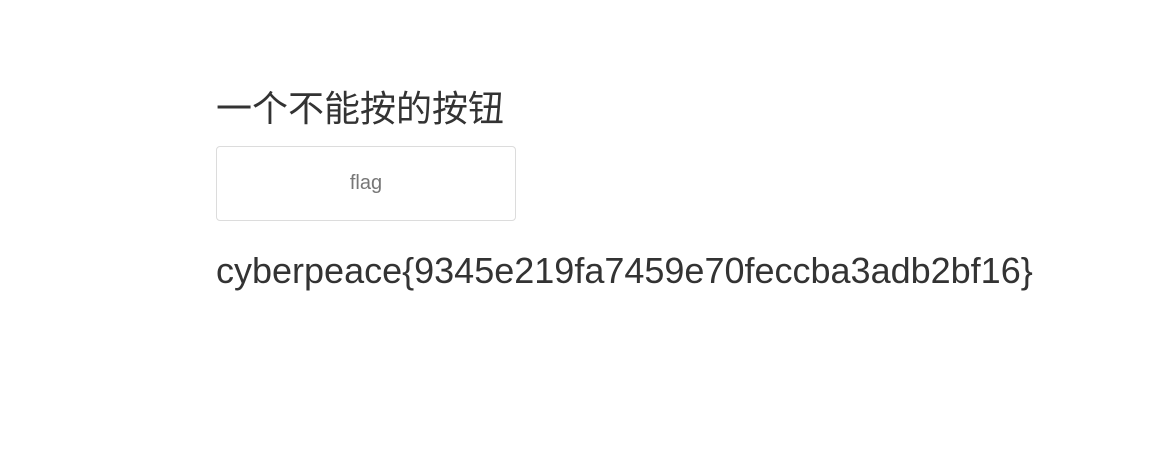 The height and width of the screenshot is (458, 1162). What do you see at coordinates (360, 109) in the screenshot?
I see `page-title: 一个不能按的按钮` at bounding box center [360, 109].